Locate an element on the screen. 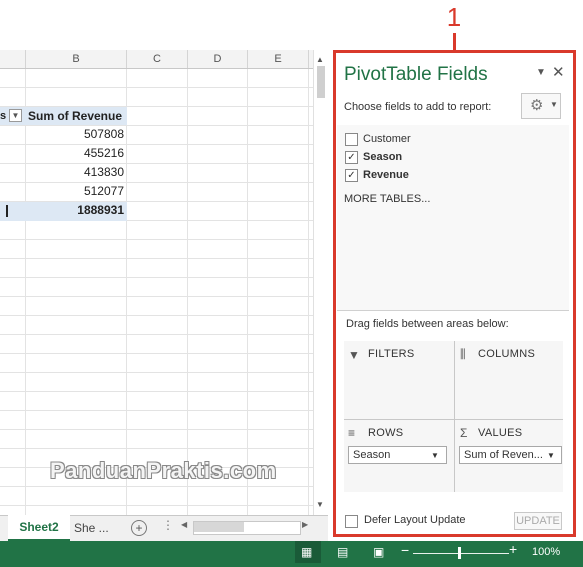  values-label: VALUES is located at coordinates (500, 433).